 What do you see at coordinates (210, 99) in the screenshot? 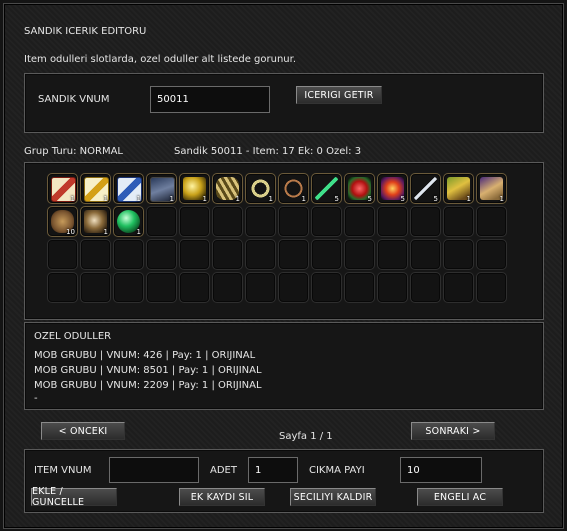
I see `vnum-input: 50011` at bounding box center [210, 99].